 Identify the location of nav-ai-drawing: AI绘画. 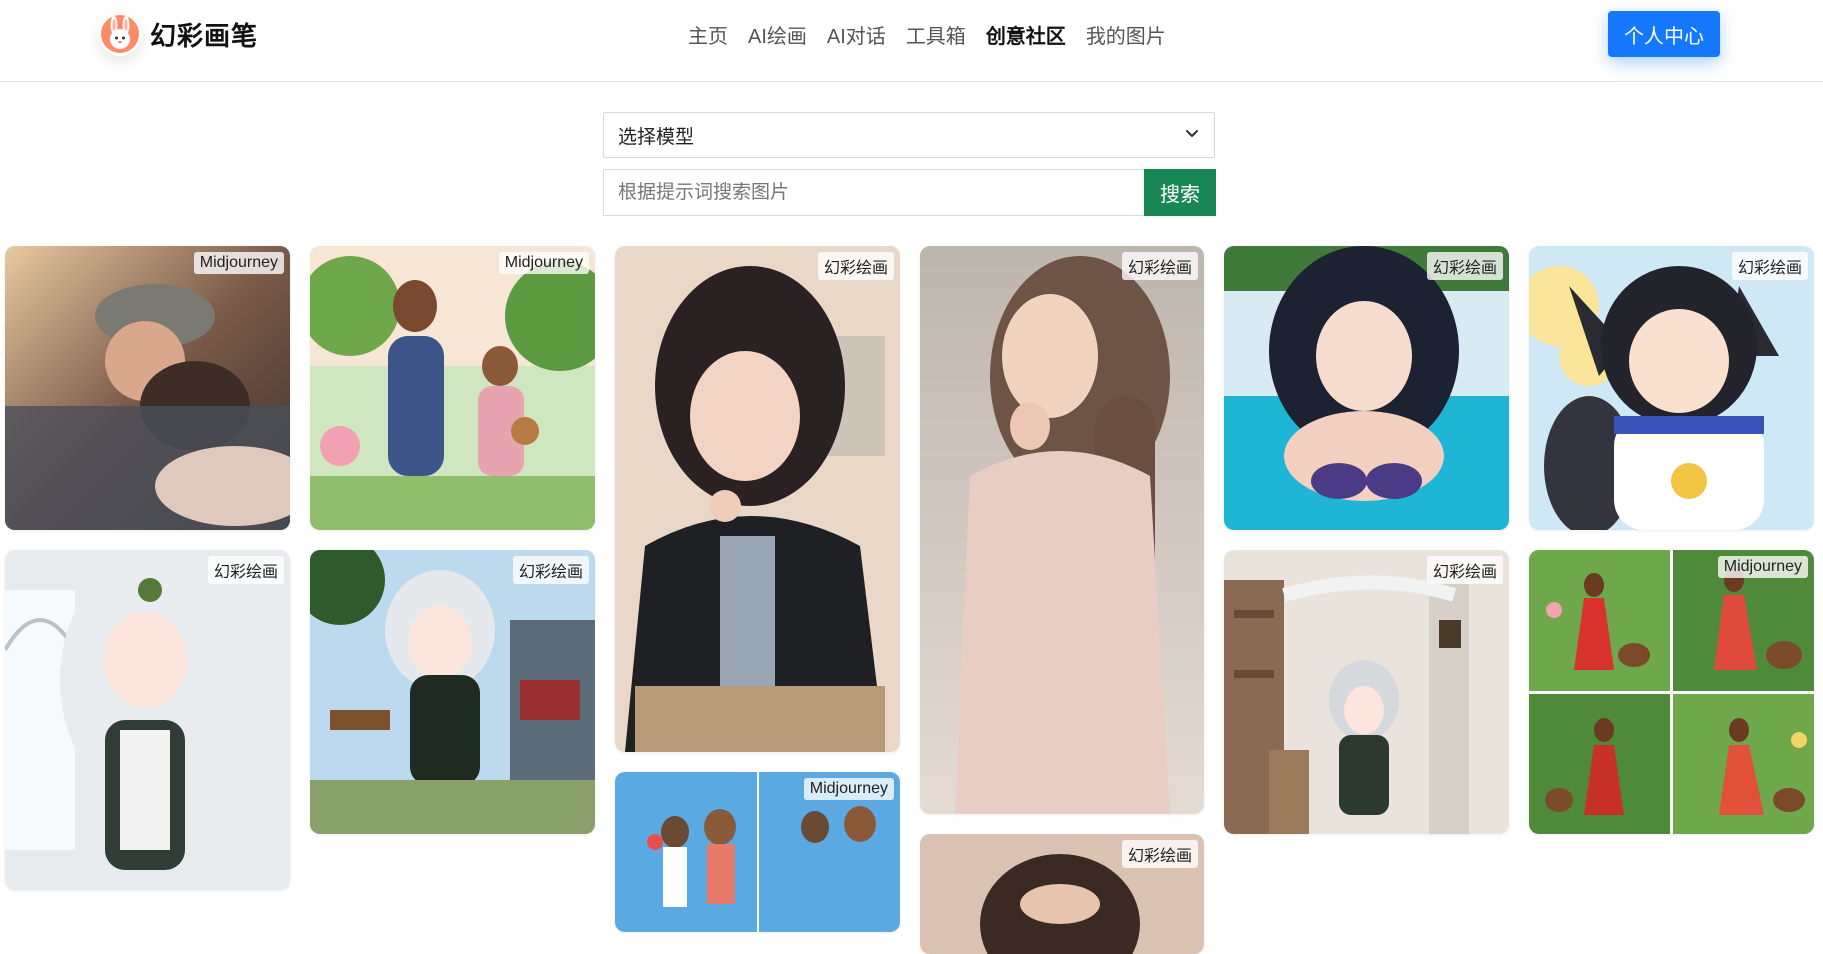
(777, 34).